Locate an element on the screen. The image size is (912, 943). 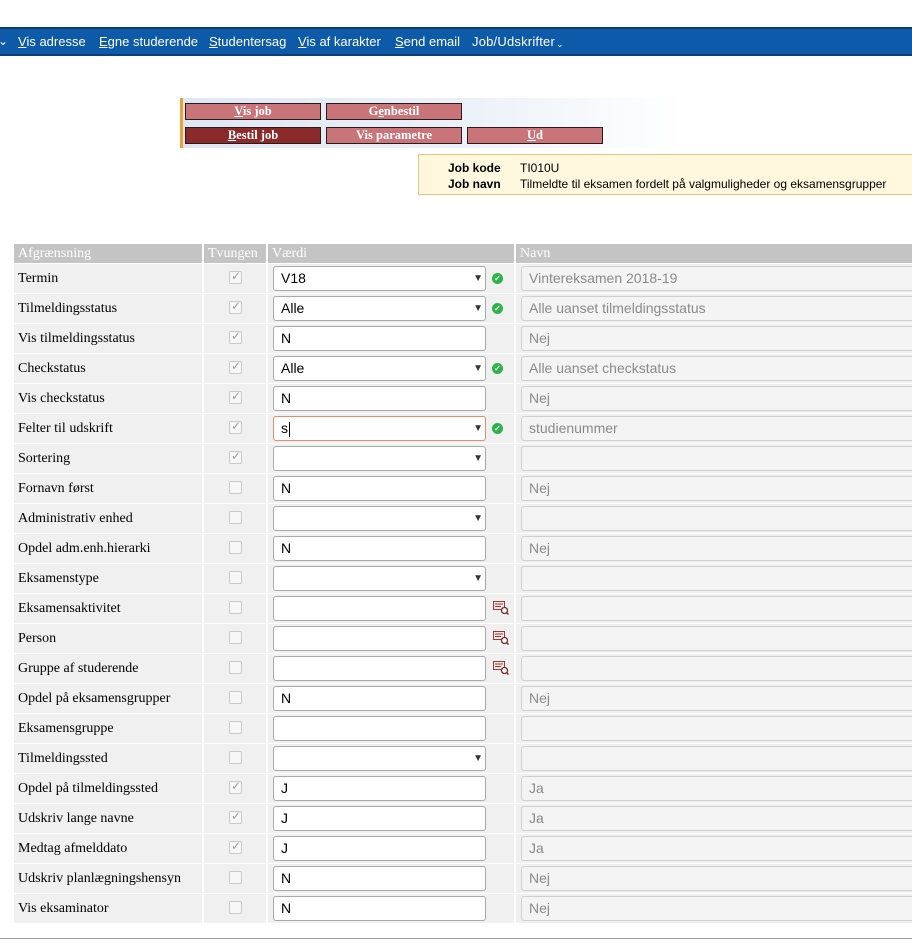
table-row: Person is located at coordinates (456, 639).